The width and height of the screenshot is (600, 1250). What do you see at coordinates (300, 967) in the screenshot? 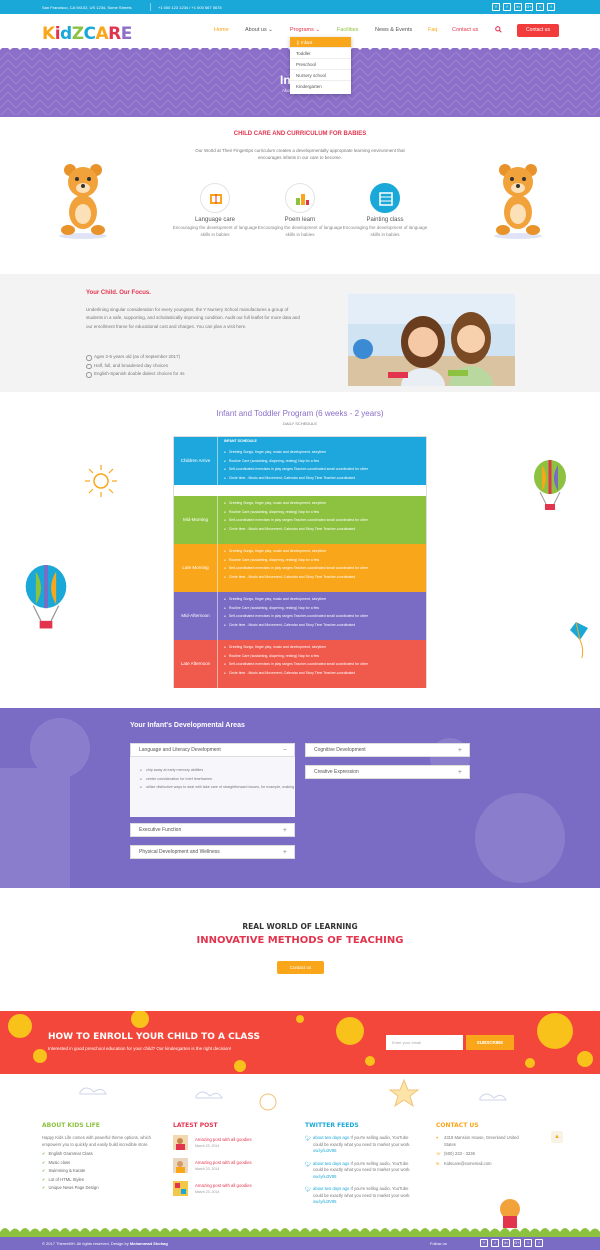
I see `learning-contact-button: Contact us` at bounding box center [300, 967].